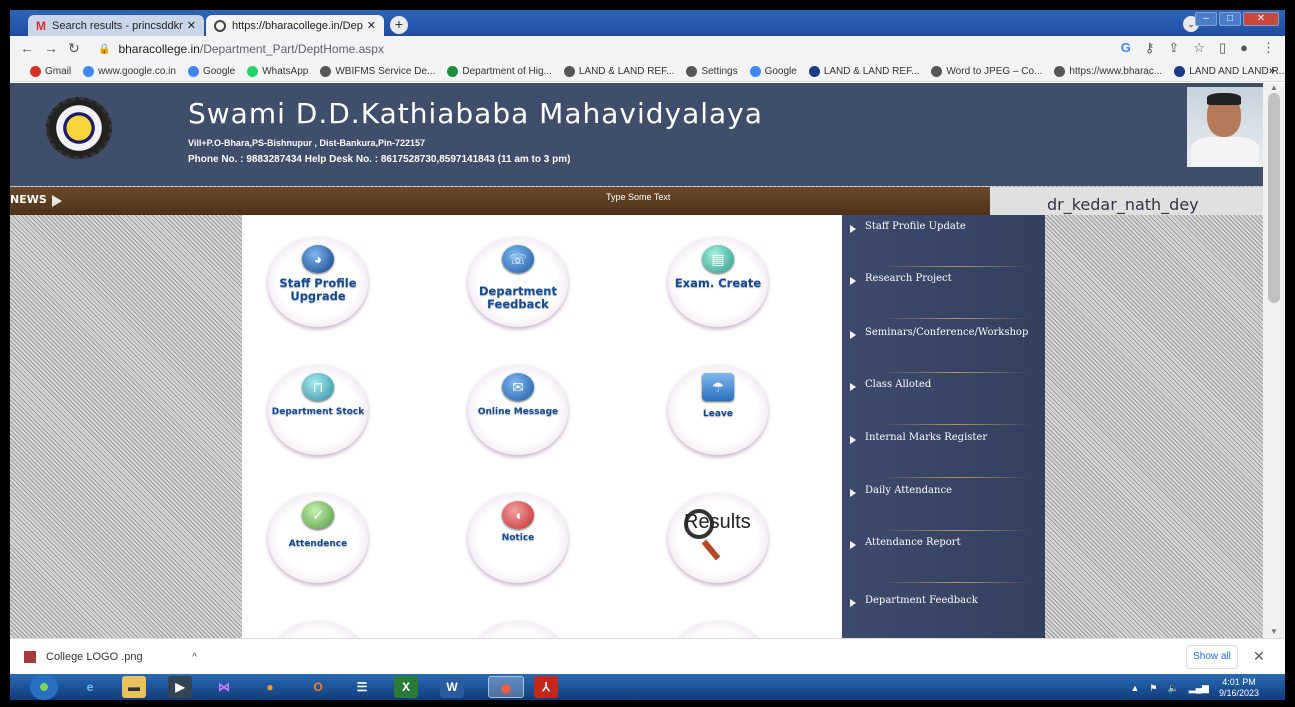 The image size is (1295, 707). What do you see at coordinates (1244, 48) in the screenshot?
I see `profile-avatar-icon: ●` at bounding box center [1244, 48].